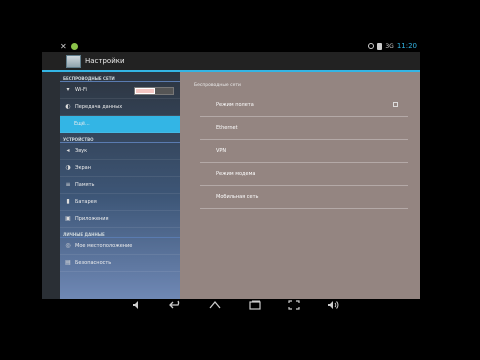  Describe the element at coordinates (389, 46) in the screenshot. I see `signal-label: 3G` at that location.